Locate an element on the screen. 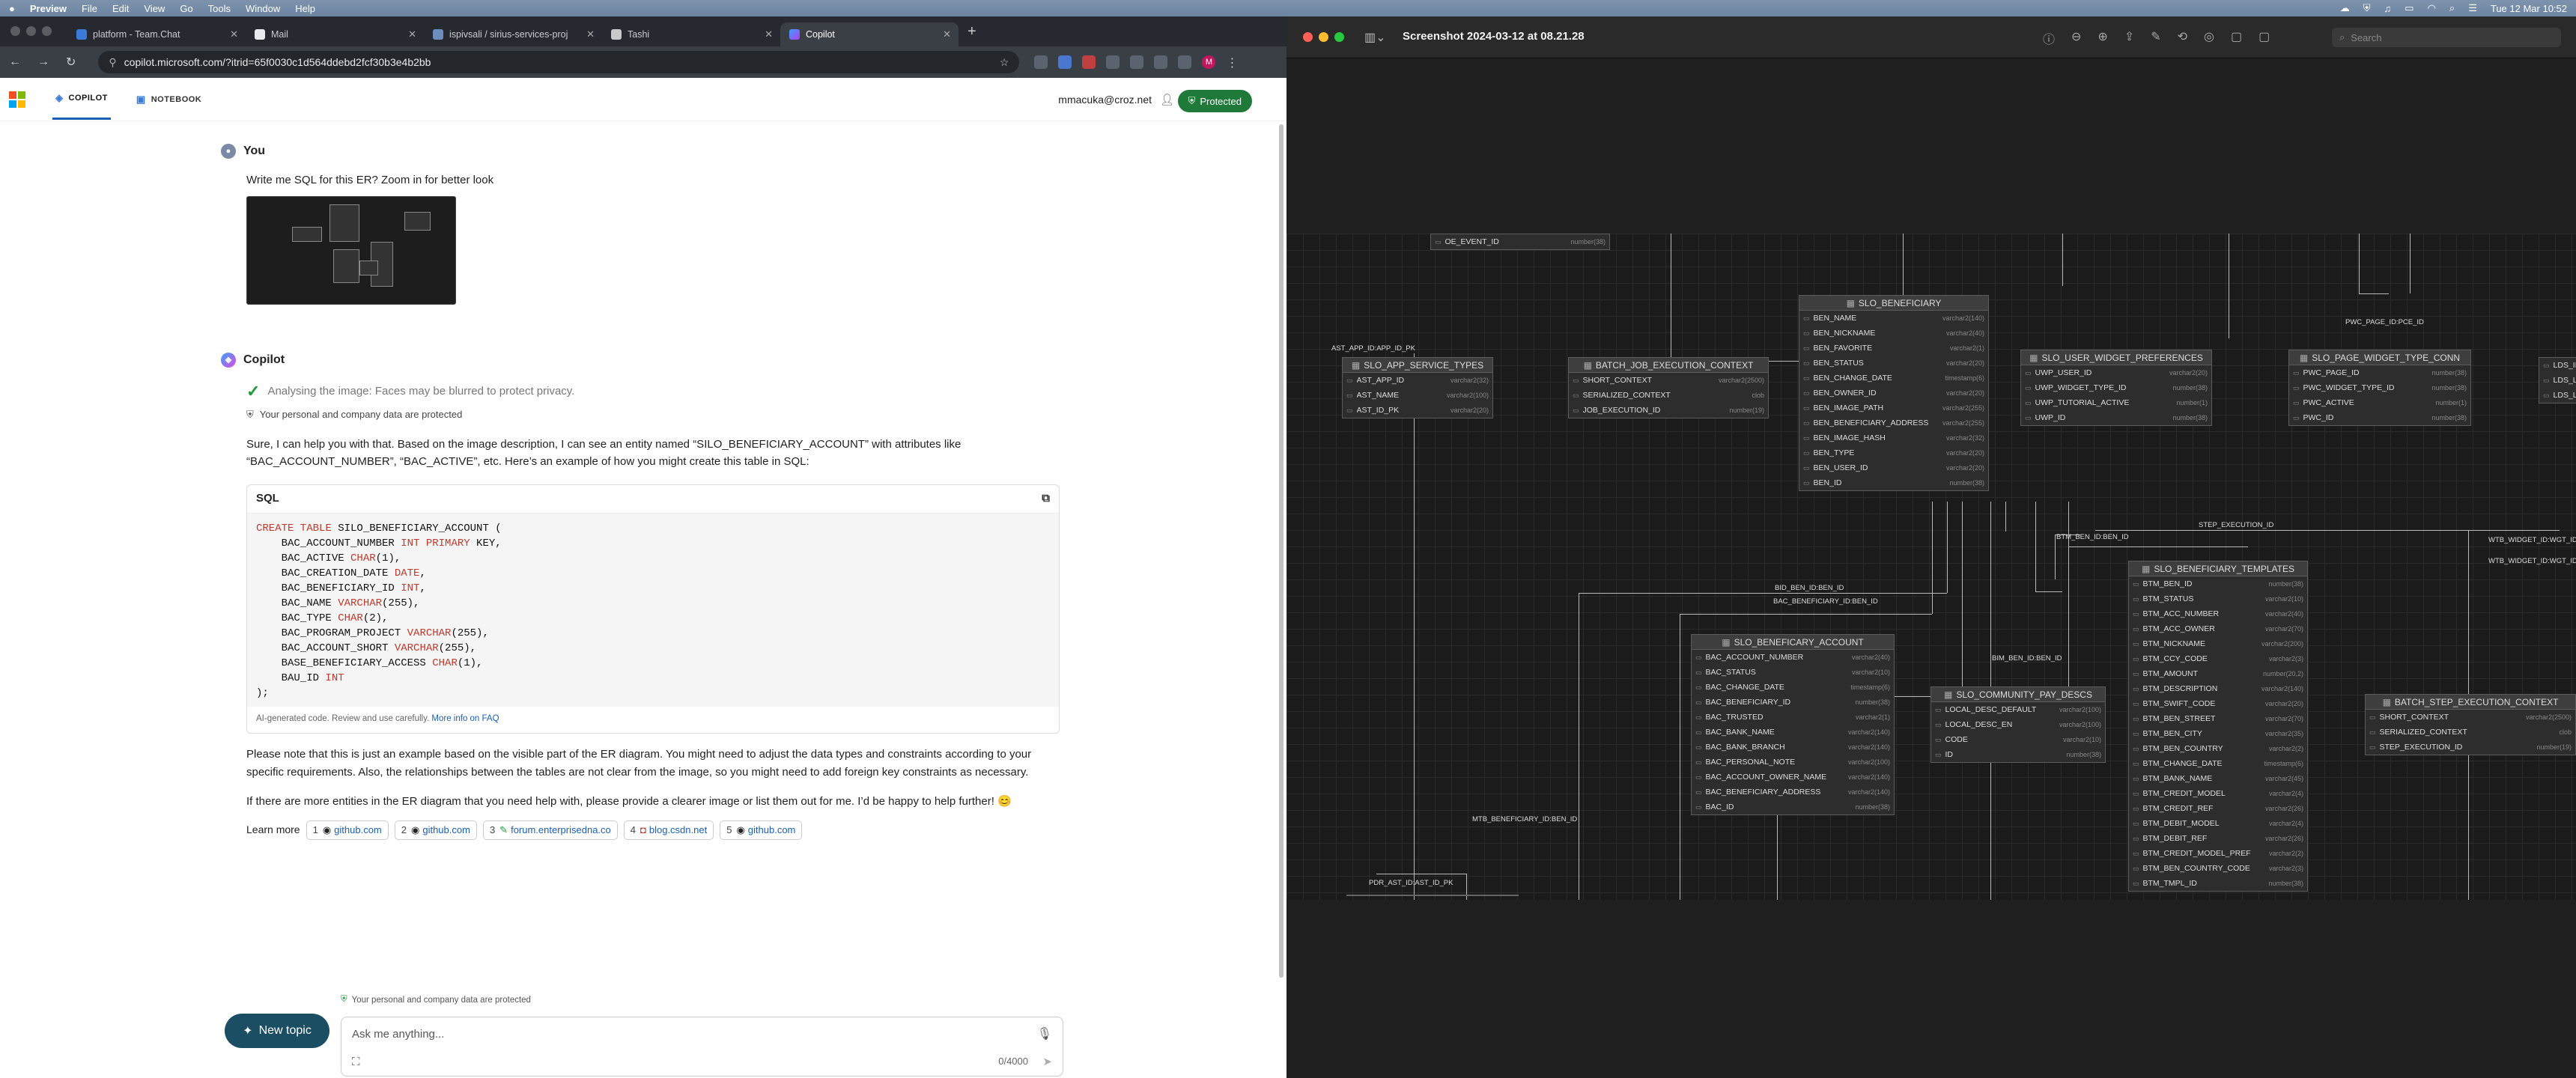 The image size is (2576, 1078). microsoft-logo is located at coordinates (17, 99).